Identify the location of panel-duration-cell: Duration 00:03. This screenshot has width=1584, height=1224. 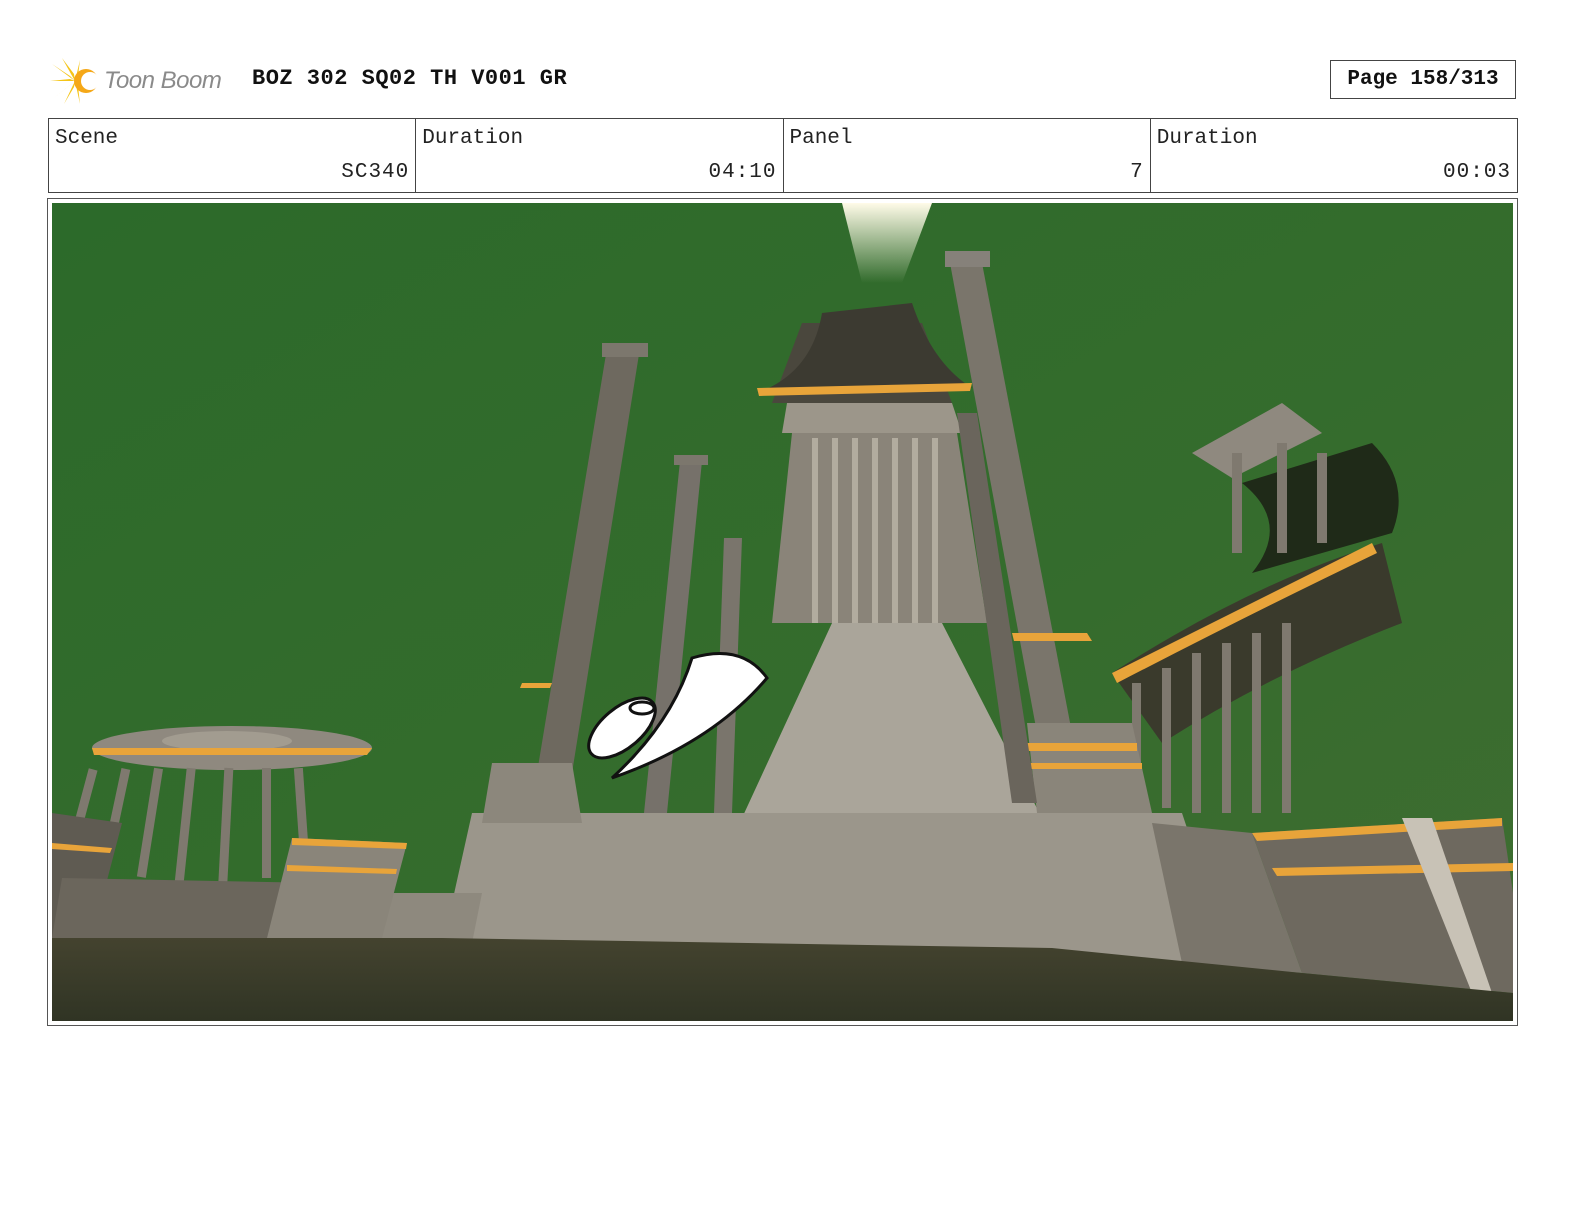
(1334, 155).